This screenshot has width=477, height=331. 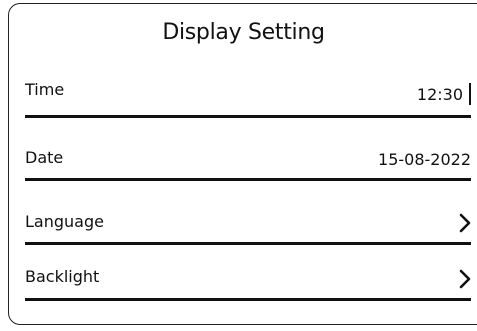 What do you see at coordinates (440, 94) in the screenshot?
I see `time-value: 12:30` at bounding box center [440, 94].